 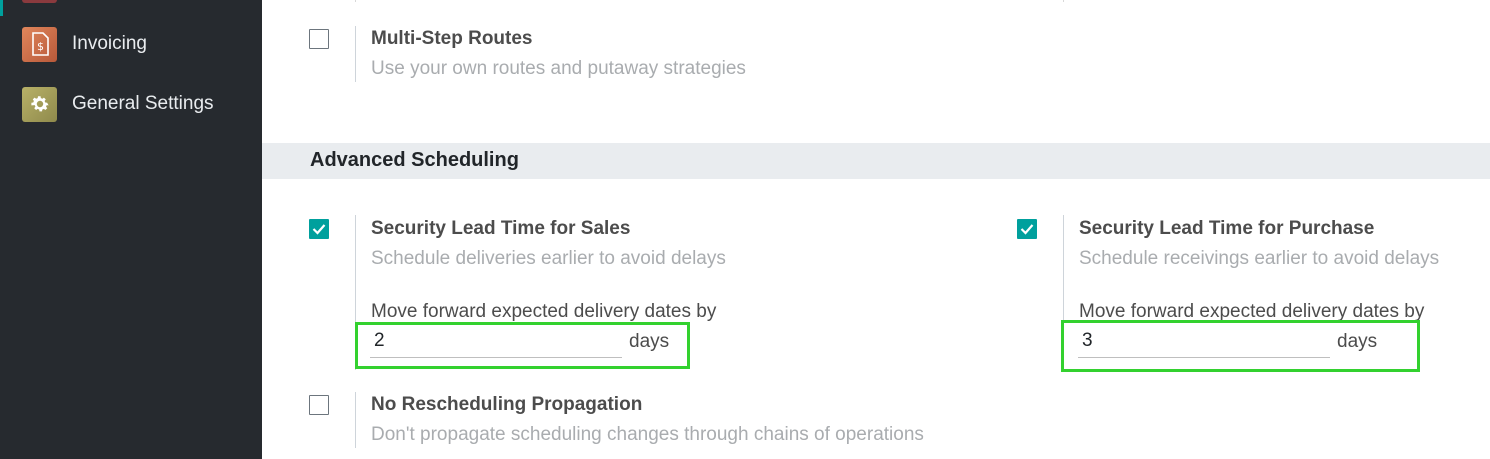 I want to click on no-rescheduling-title: No Rescheduling Propagation, so click(x=507, y=404).